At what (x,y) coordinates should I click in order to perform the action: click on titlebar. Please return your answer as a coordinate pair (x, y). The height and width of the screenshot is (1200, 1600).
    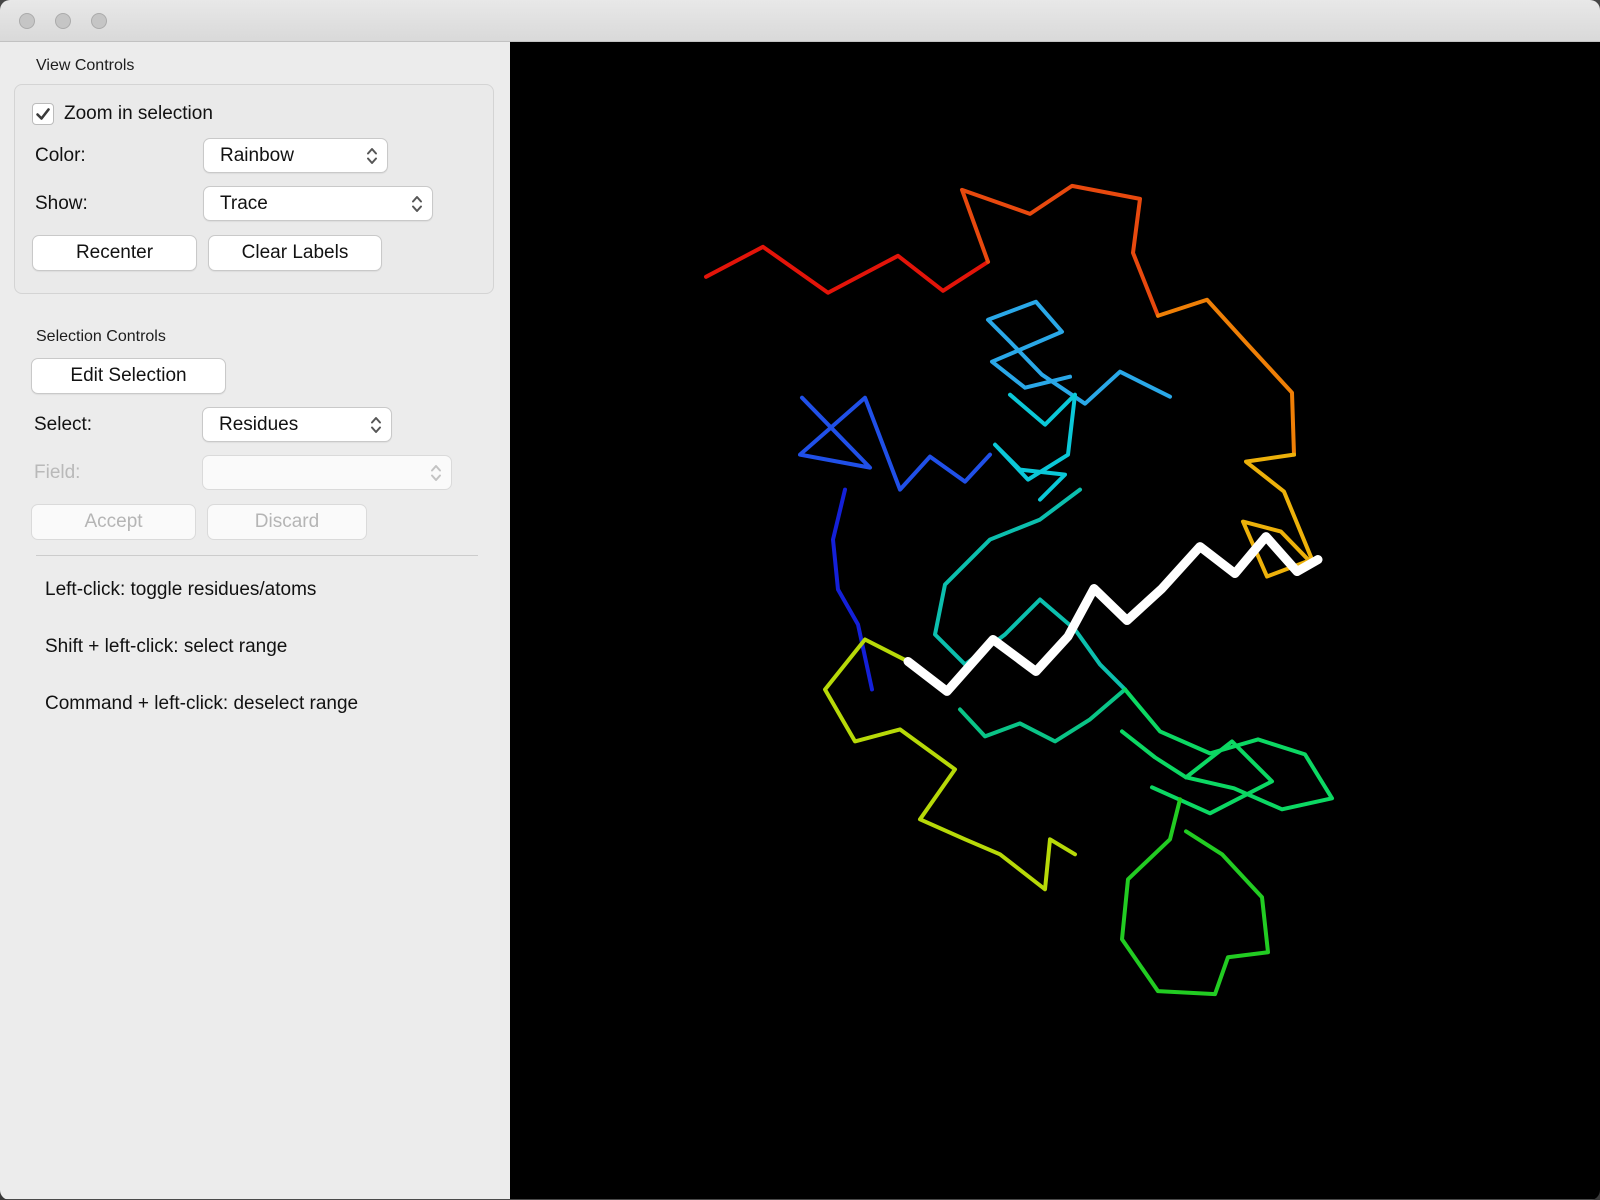
    Looking at the image, I should click on (800, 21).